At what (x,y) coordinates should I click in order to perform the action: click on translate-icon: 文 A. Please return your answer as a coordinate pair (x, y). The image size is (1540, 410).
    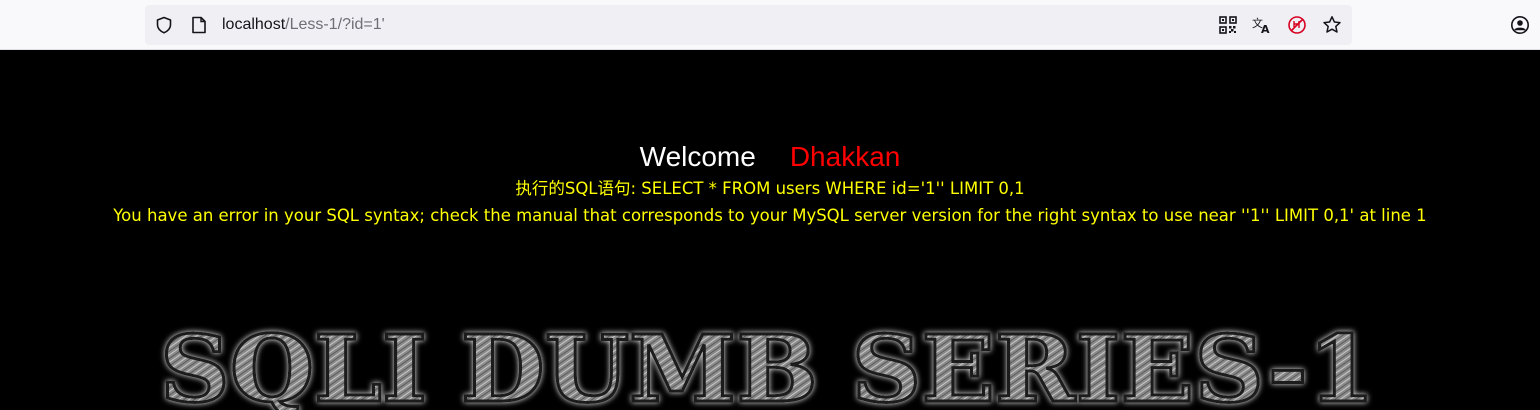
    Looking at the image, I should click on (1262, 25).